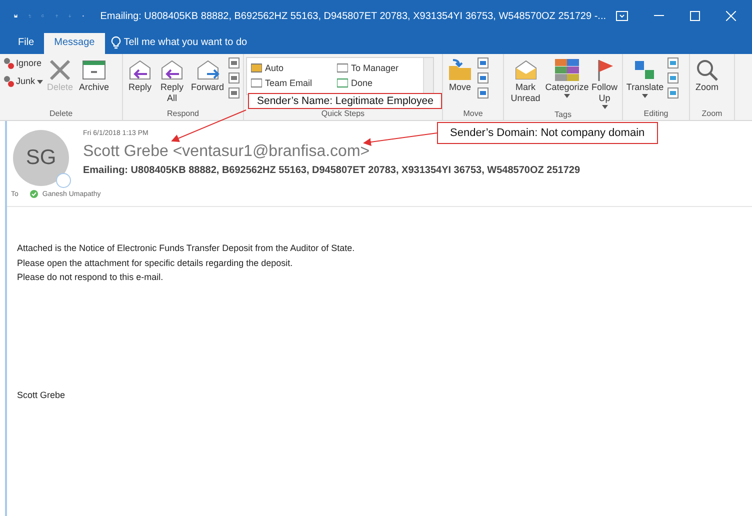 Image resolution: width=752 pixels, height=516 pixels. Describe the element at coordinates (378, 82) in the screenshot. I see `quick-step: Done` at that location.